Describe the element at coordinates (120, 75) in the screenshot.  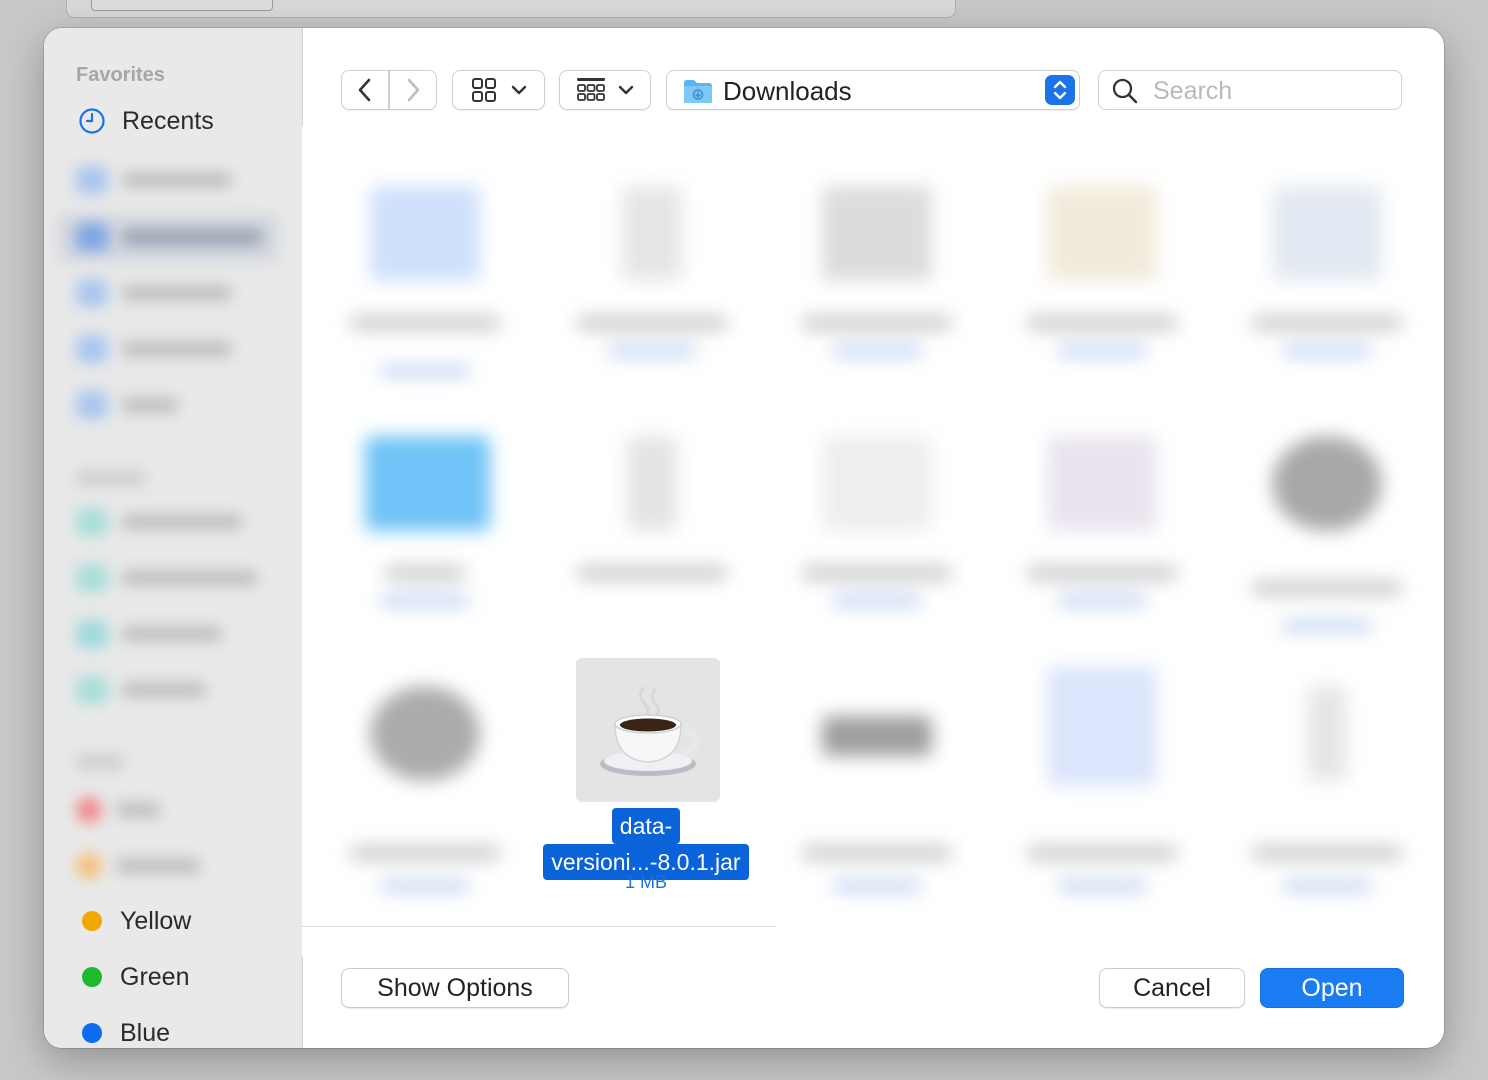
I see `sidebar-section-favorites: Favorites` at that location.